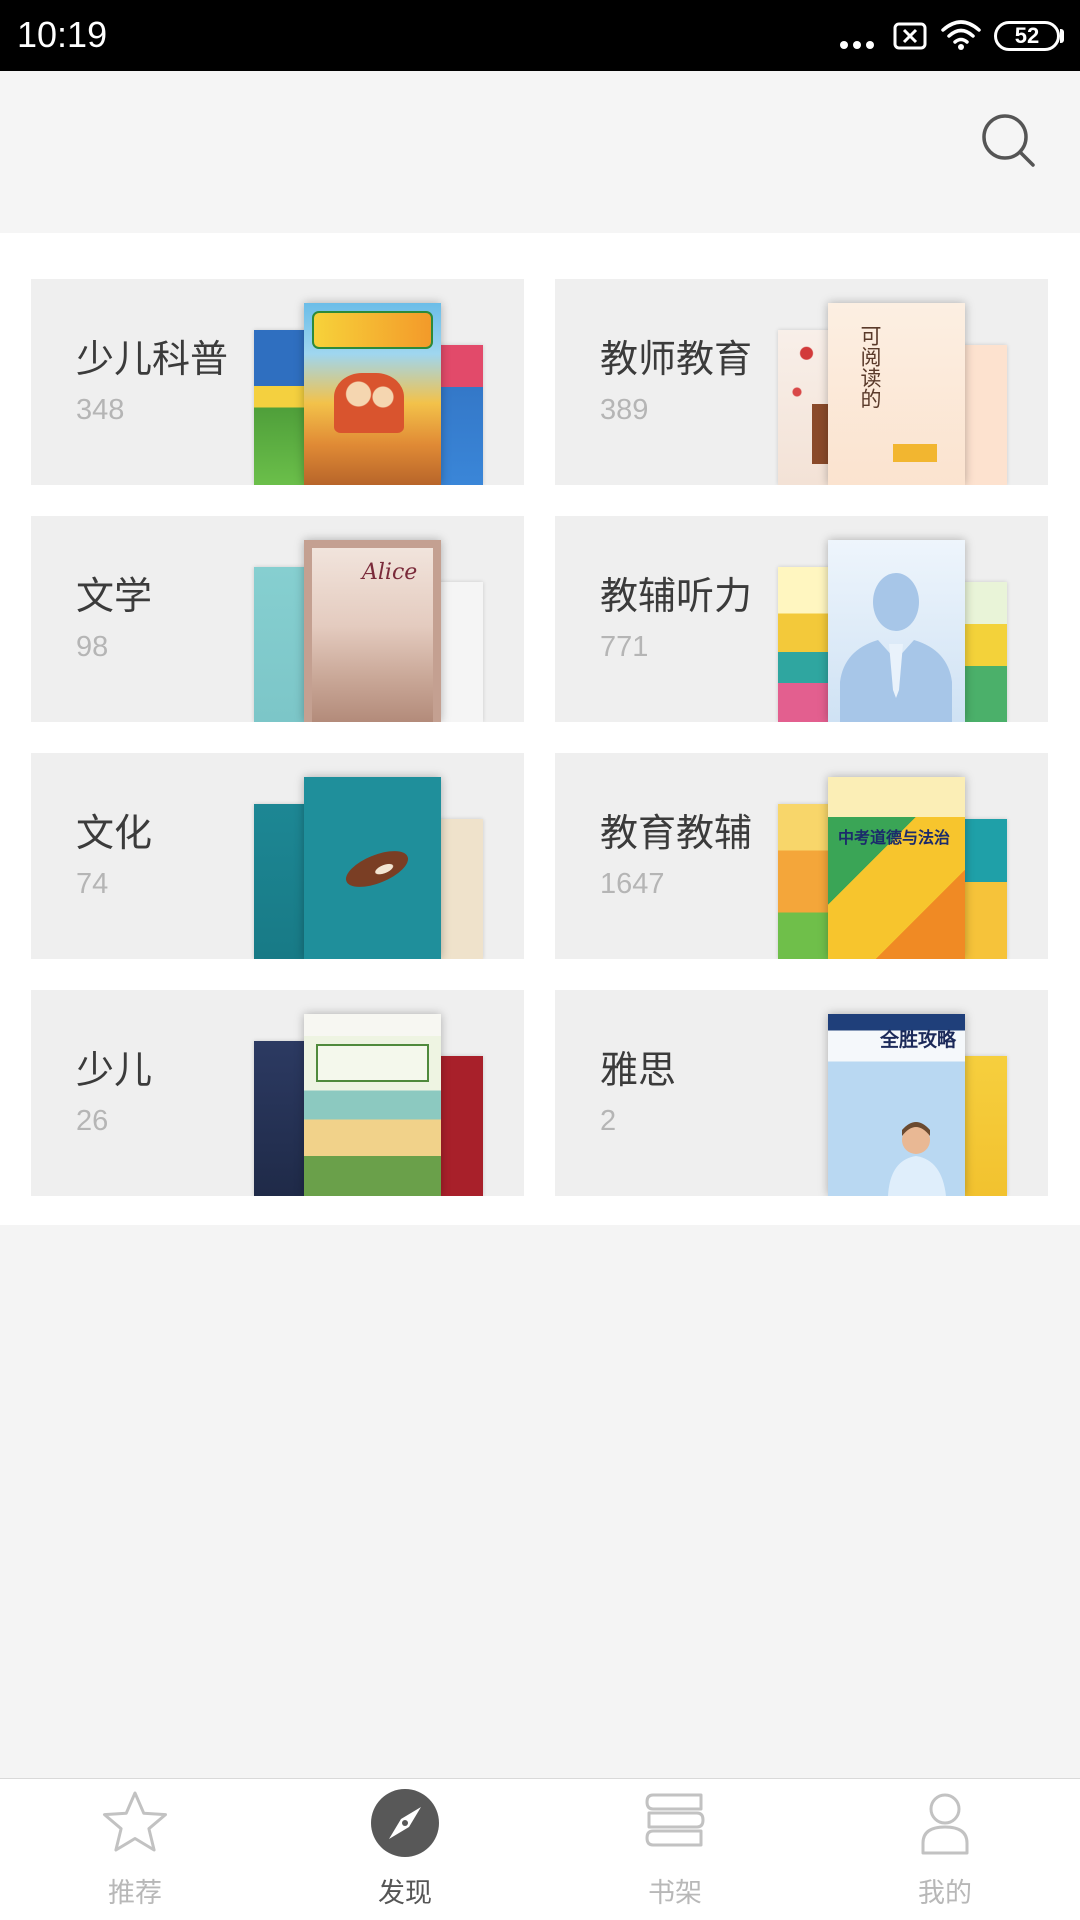  What do you see at coordinates (62, 34) in the screenshot?
I see `status-time: 10:19` at bounding box center [62, 34].